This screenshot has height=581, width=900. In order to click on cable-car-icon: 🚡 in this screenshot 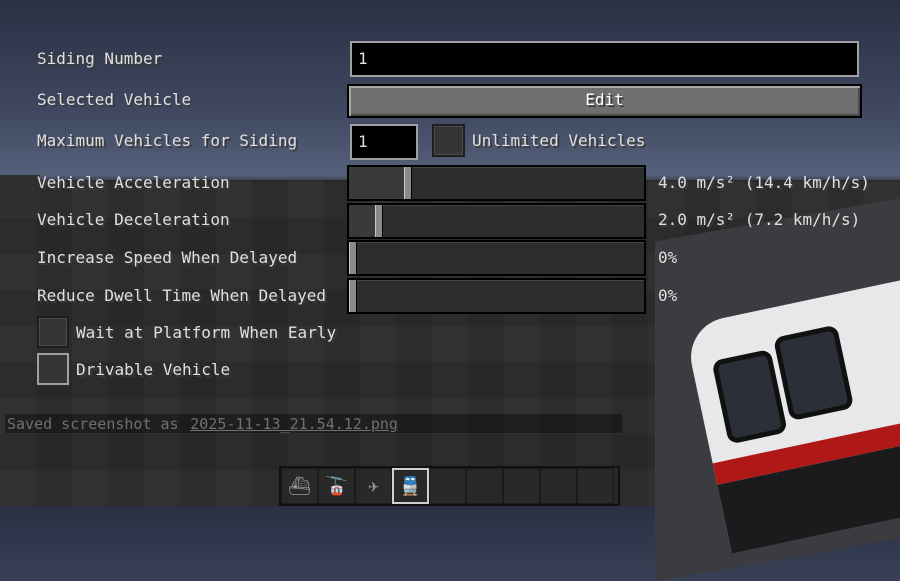, I will do `click(336, 486)`.